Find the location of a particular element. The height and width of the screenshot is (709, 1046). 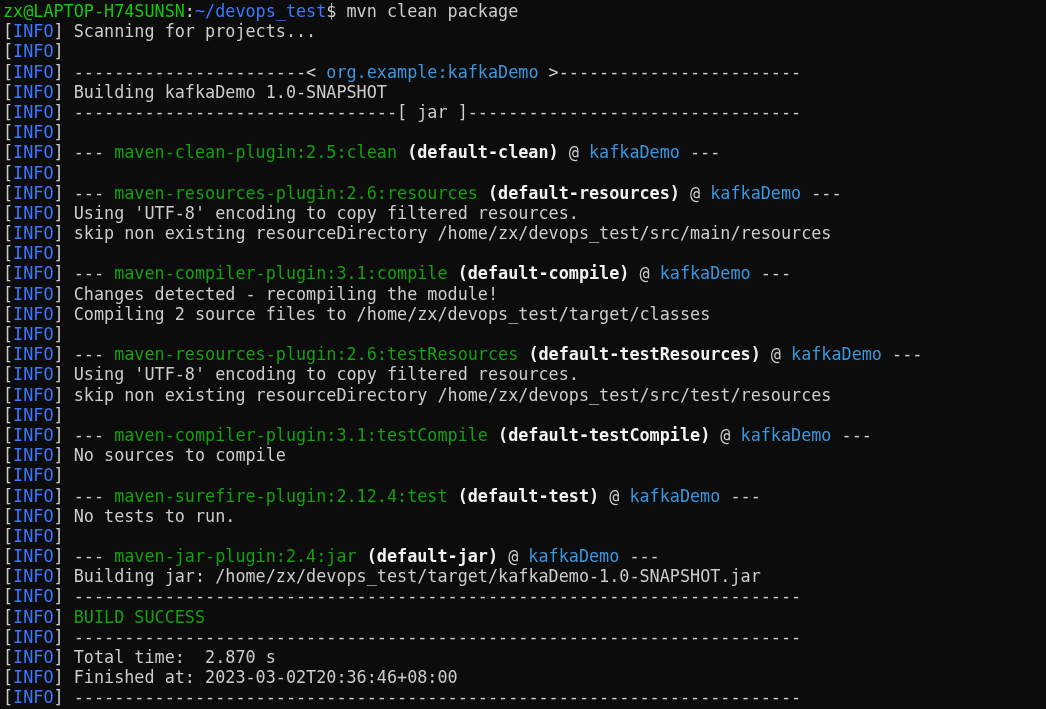

log-message: Building kafkaDemo 1.0-SNAPSHOT is located at coordinates (230, 91).